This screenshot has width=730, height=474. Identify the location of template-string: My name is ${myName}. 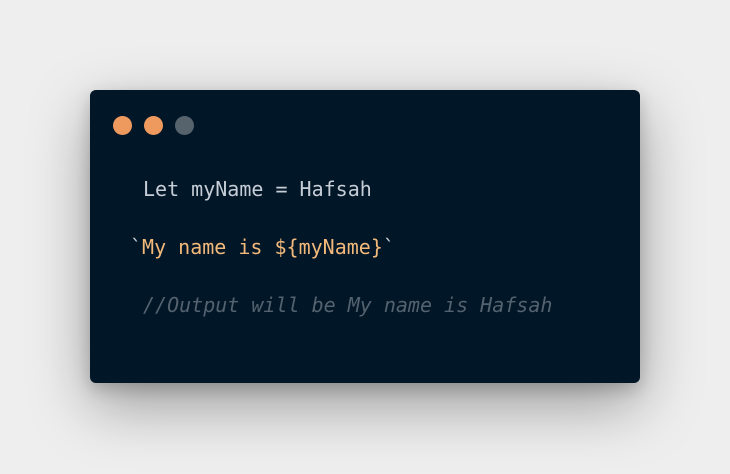
(262, 247).